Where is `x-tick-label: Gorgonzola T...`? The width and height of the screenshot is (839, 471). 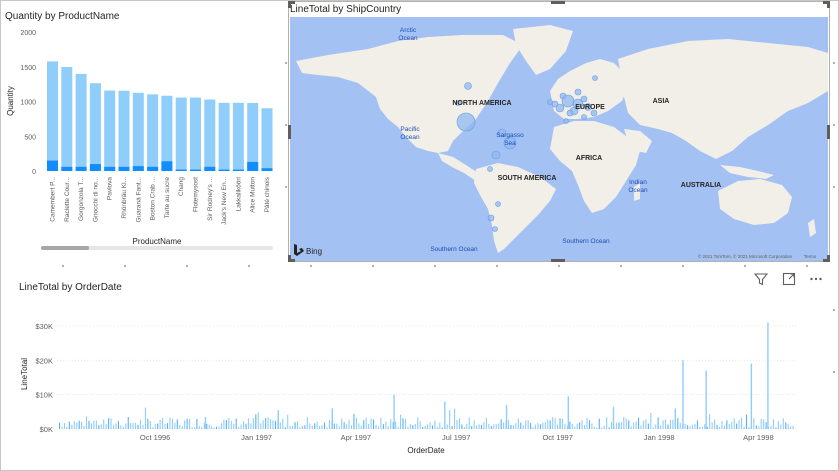 x-tick-label: Gorgonzola T... is located at coordinates (81, 199).